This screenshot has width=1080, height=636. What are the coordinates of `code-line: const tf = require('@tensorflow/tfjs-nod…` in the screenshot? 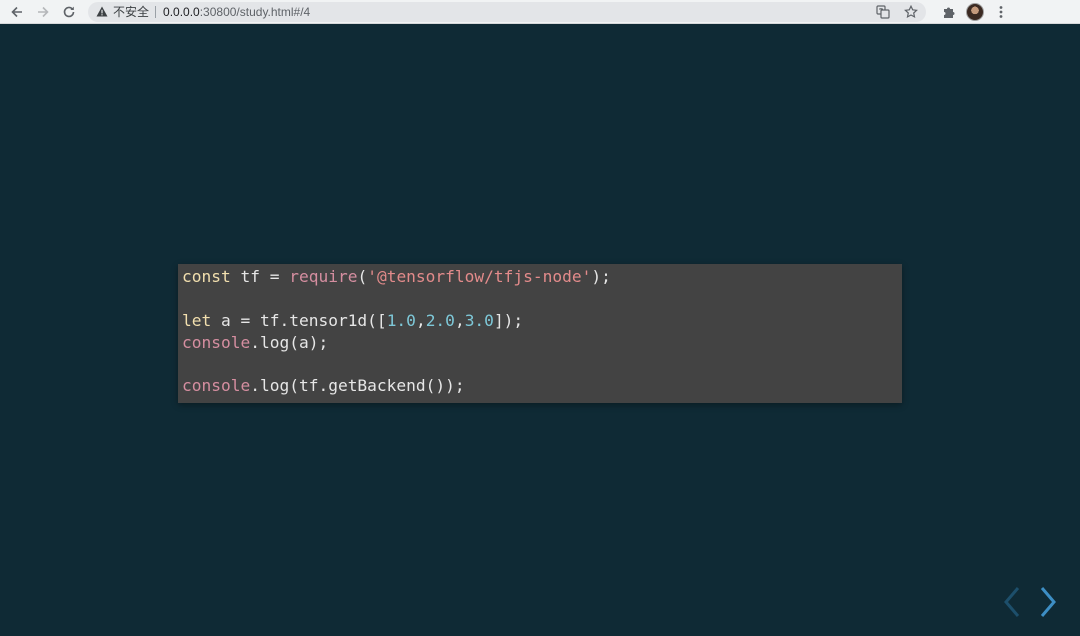 It's located at (540, 277).